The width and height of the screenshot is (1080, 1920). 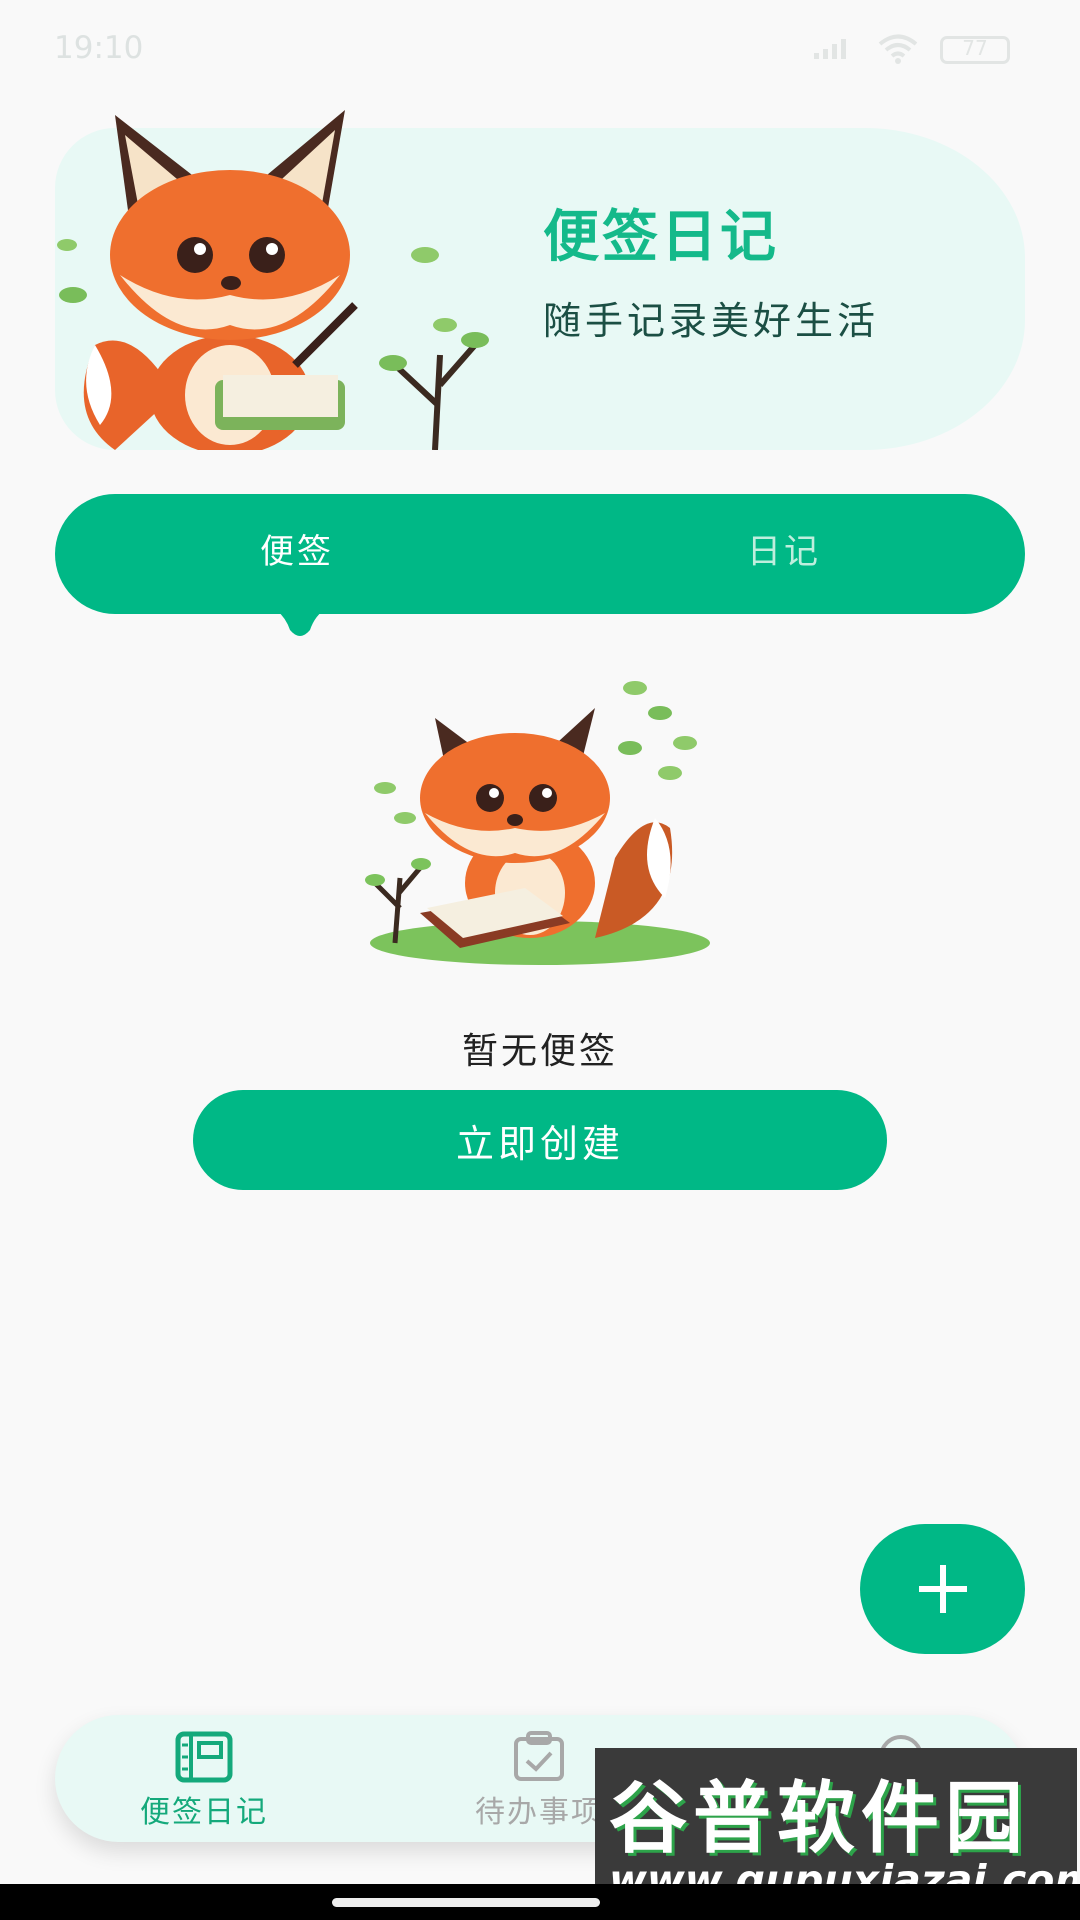 I want to click on nav-label-notes-diary: 便签日记, so click(x=204, y=1812).